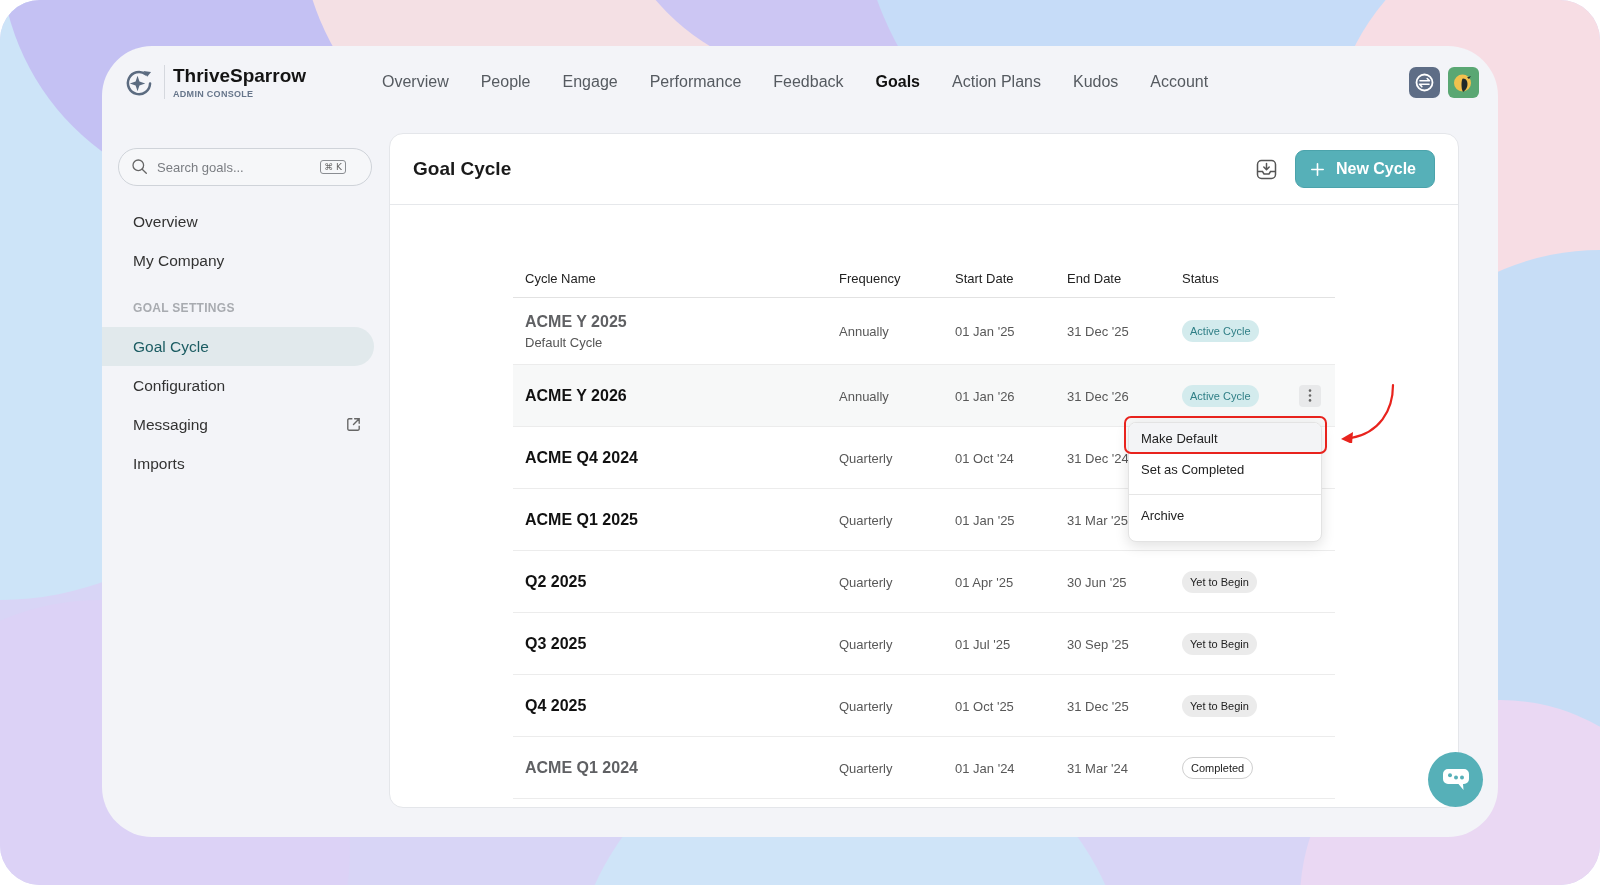  Describe the element at coordinates (1225, 514) in the screenshot. I see `menu-item: Archive` at that location.